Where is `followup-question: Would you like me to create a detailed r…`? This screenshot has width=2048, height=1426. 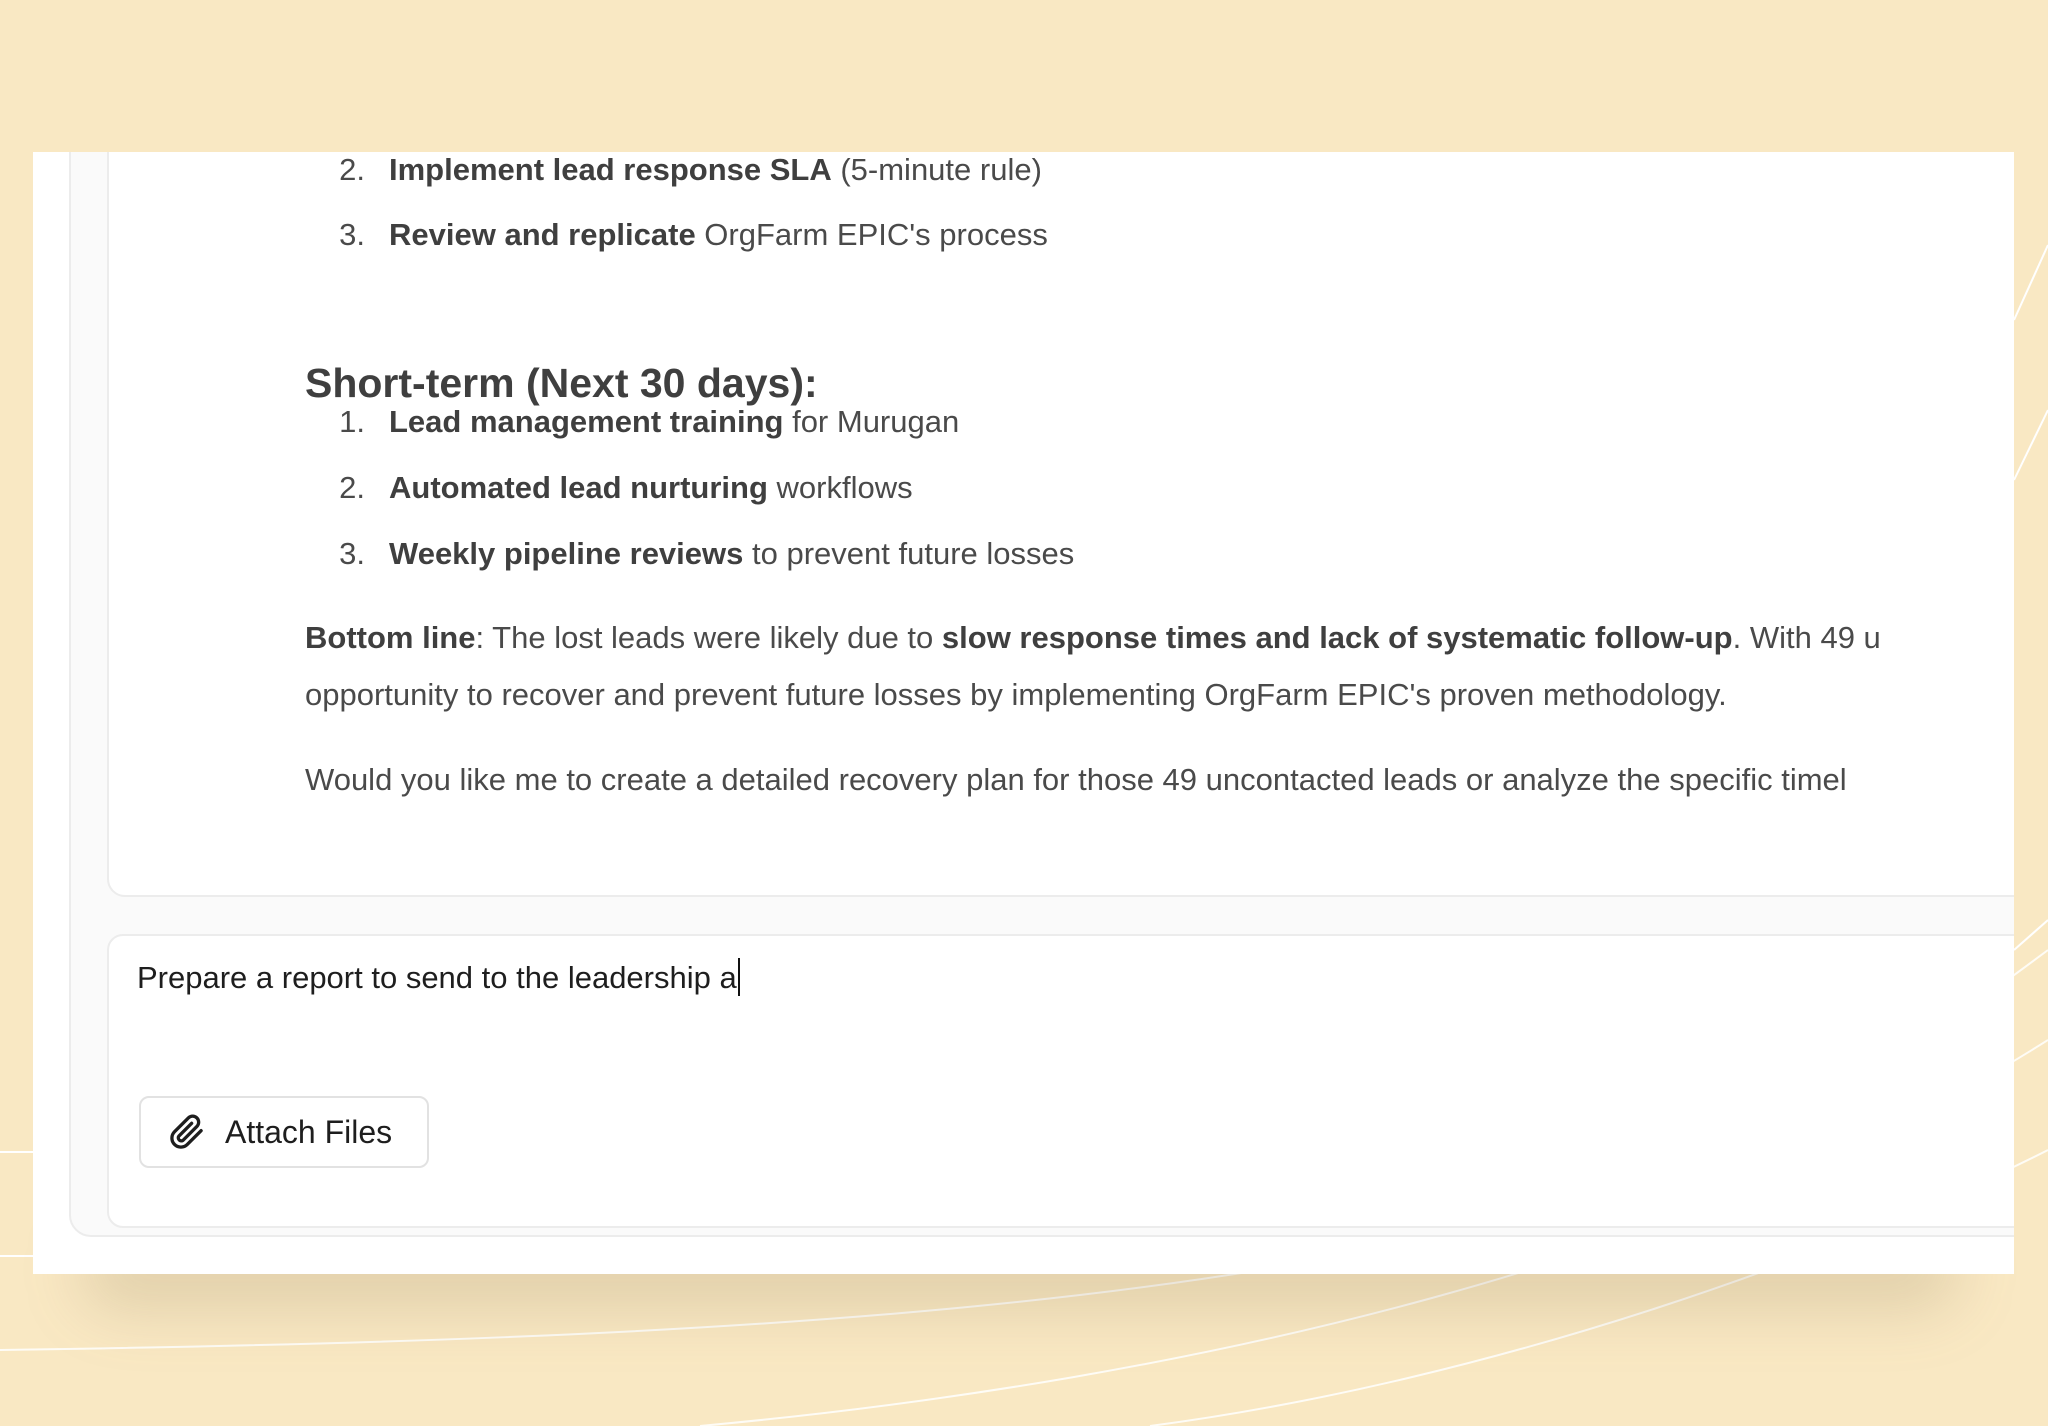
followup-question: Would you like me to create a detailed r… is located at coordinates (1076, 779).